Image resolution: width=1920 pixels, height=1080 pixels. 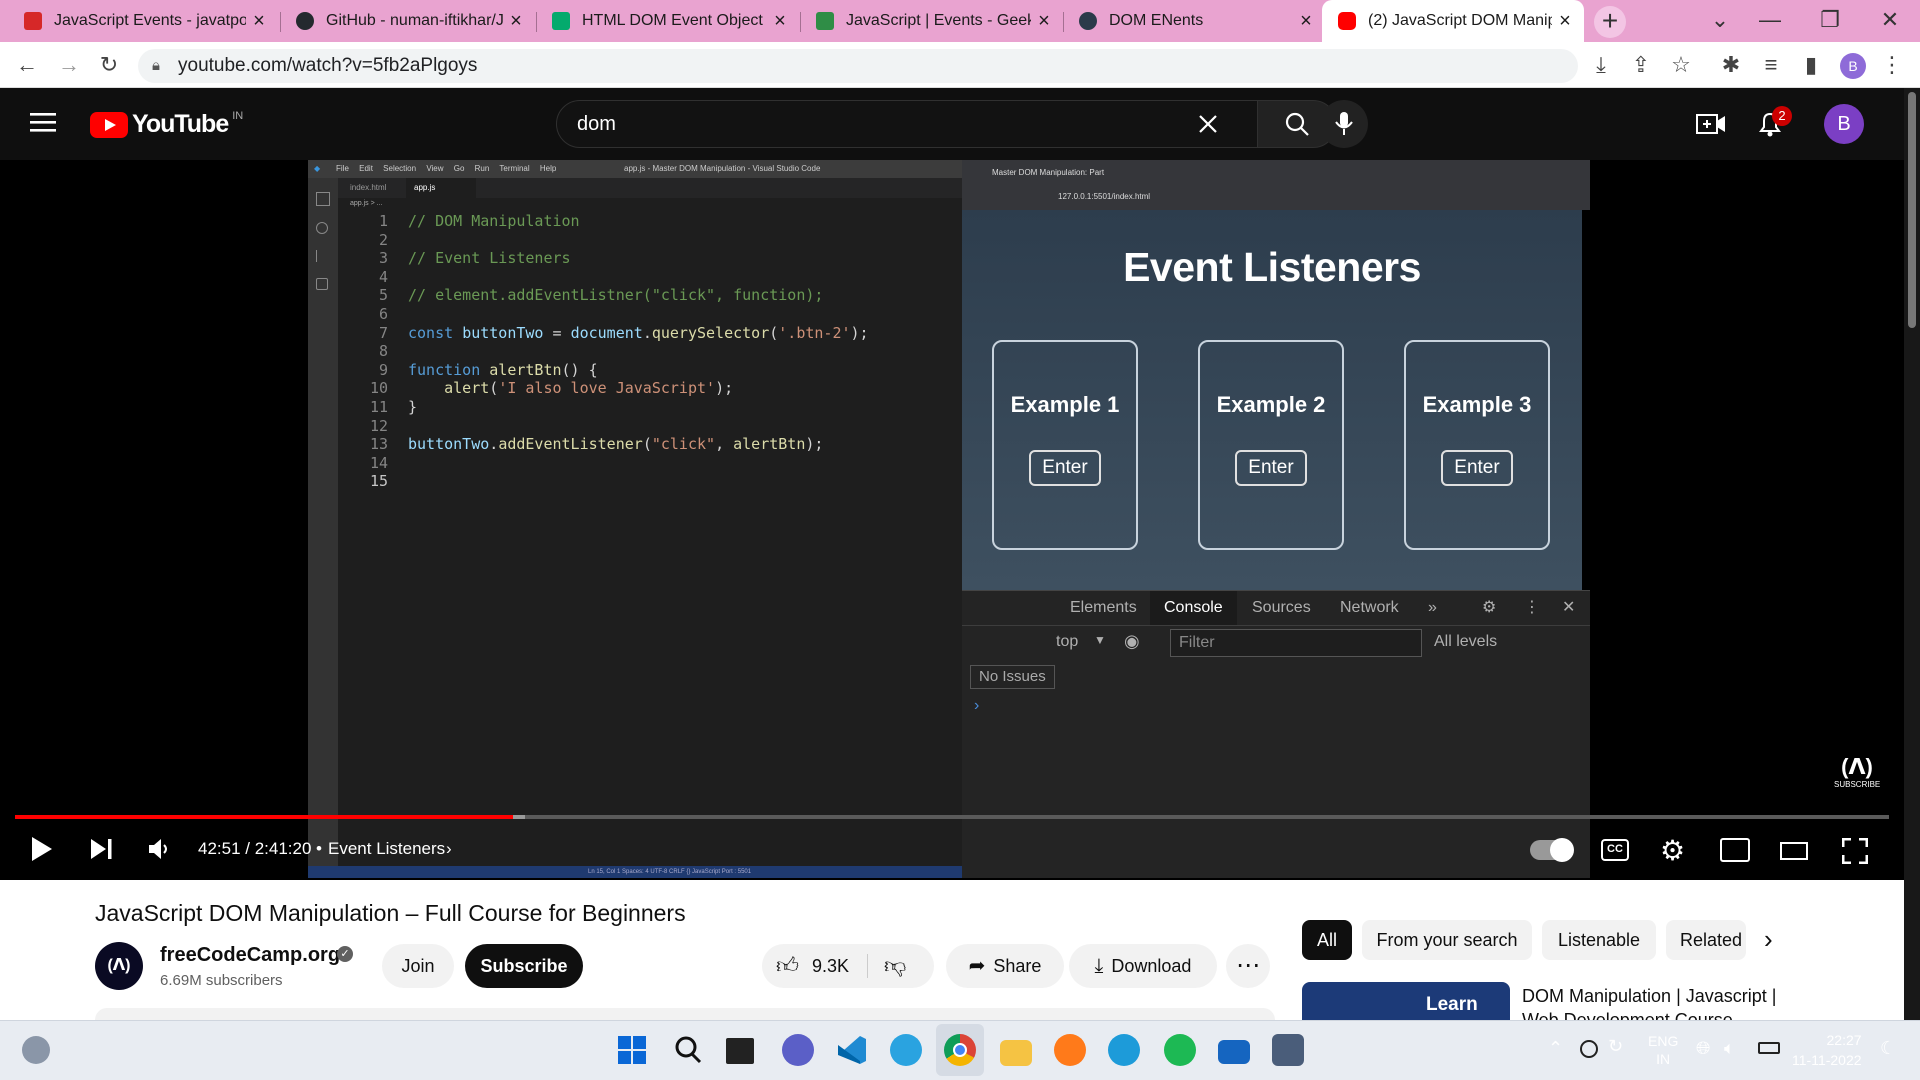 What do you see at coordinates (906, 1050) in the screenshot?
I see `telegram-icon` at bounding box center [906, 1050].